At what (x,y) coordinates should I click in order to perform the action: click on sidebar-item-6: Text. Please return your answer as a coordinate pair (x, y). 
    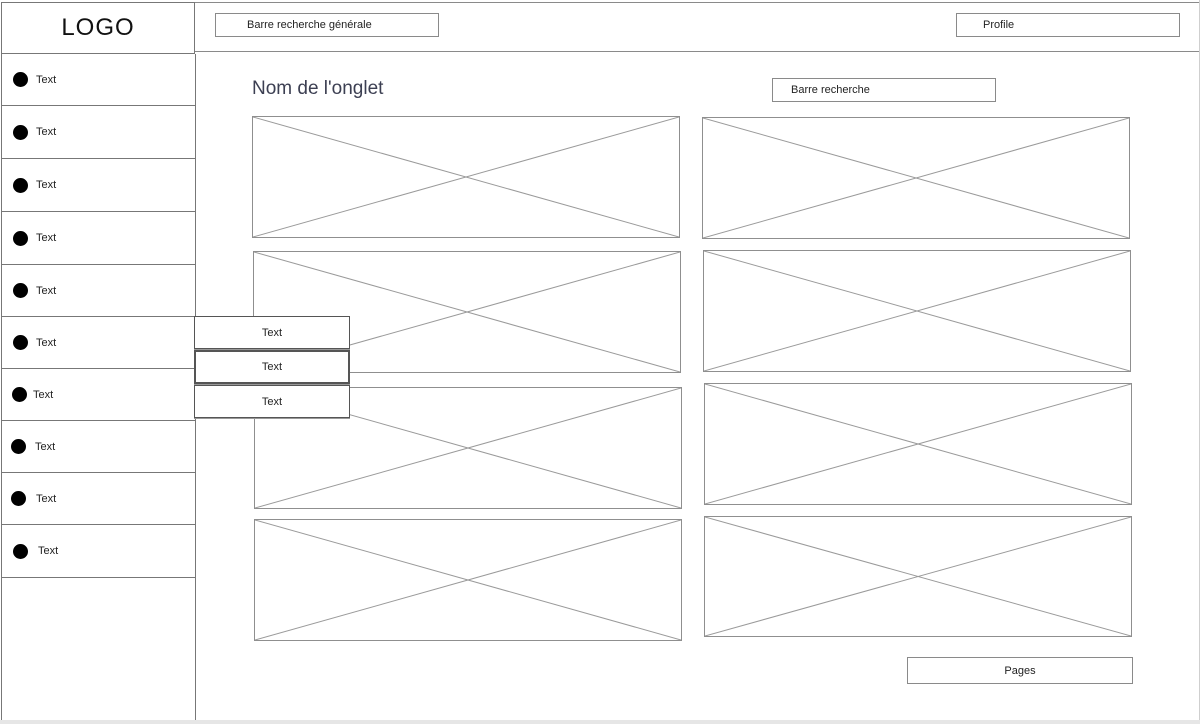
    Looking at the image, I should click on (99, 343).